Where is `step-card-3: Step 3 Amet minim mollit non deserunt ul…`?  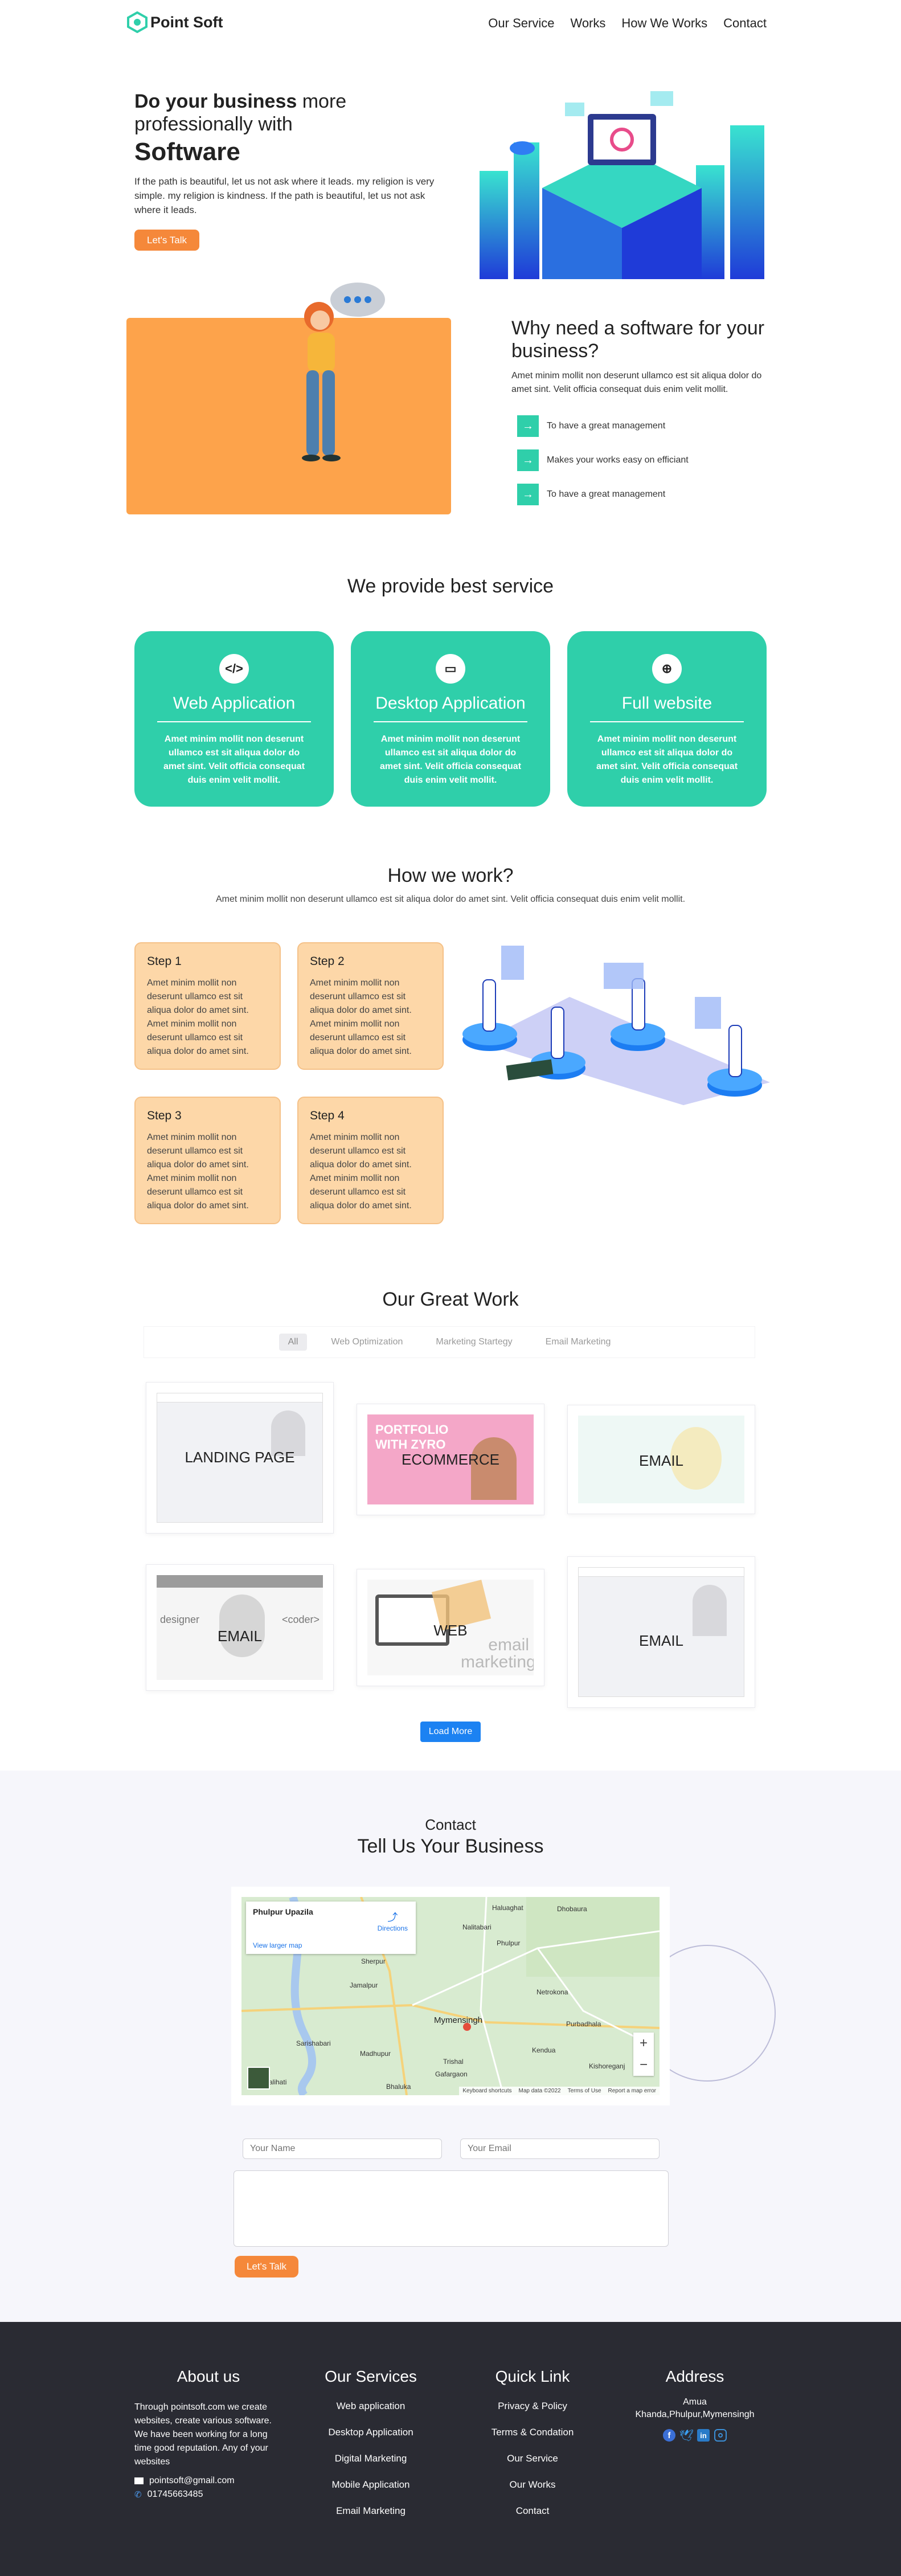 step-card-3: Step 3 Amet minim mollit non deserunt ul… is located at coordinates (207, 1160).